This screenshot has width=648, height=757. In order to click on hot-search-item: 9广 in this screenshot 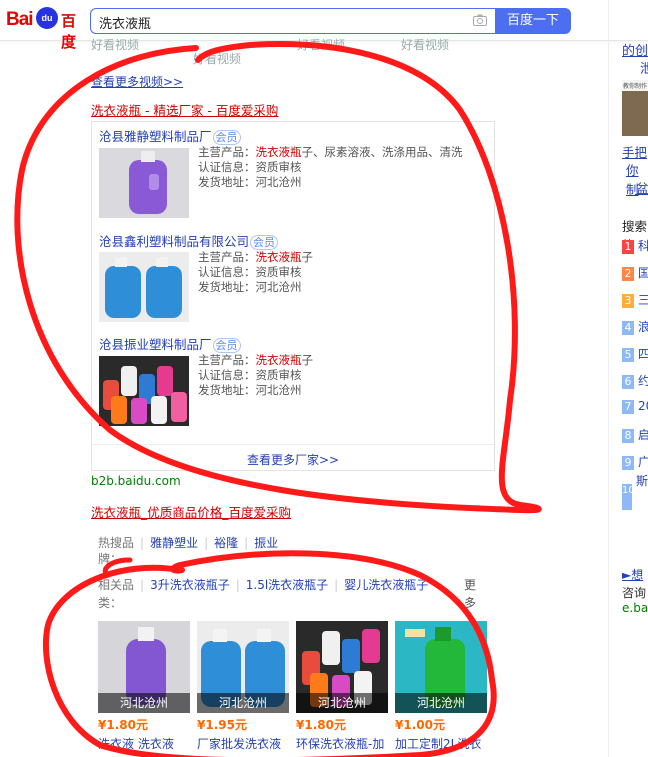, I will do `click(635, 461)`.